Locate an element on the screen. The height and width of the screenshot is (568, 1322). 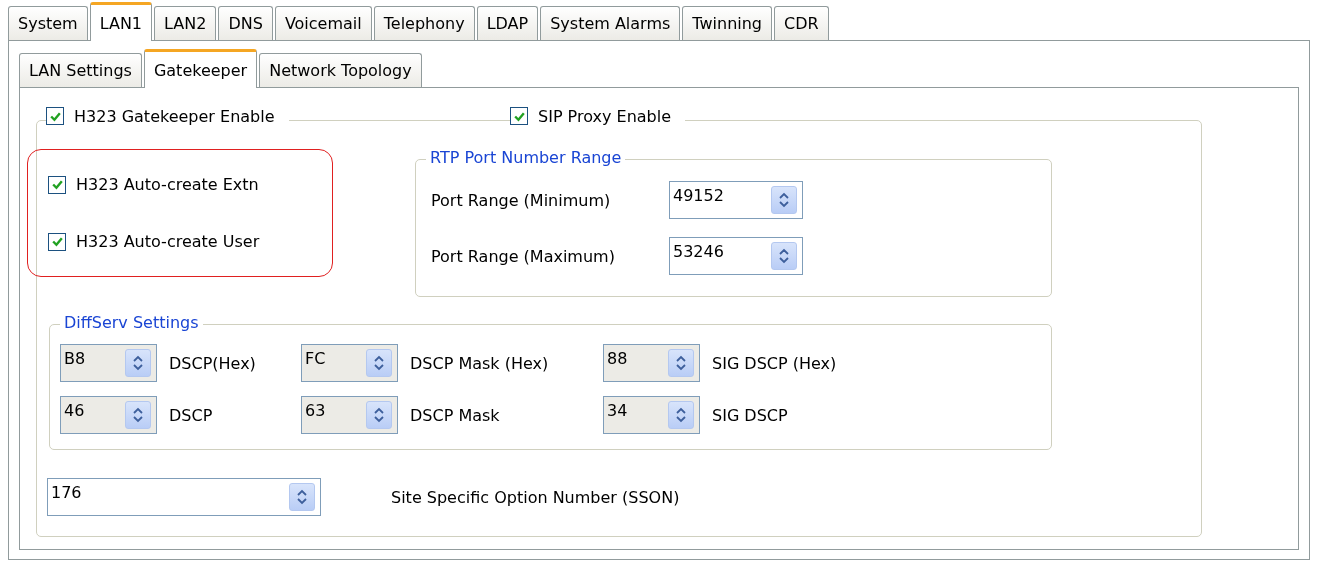
tab: DNS is located at coordinates (245, 23).